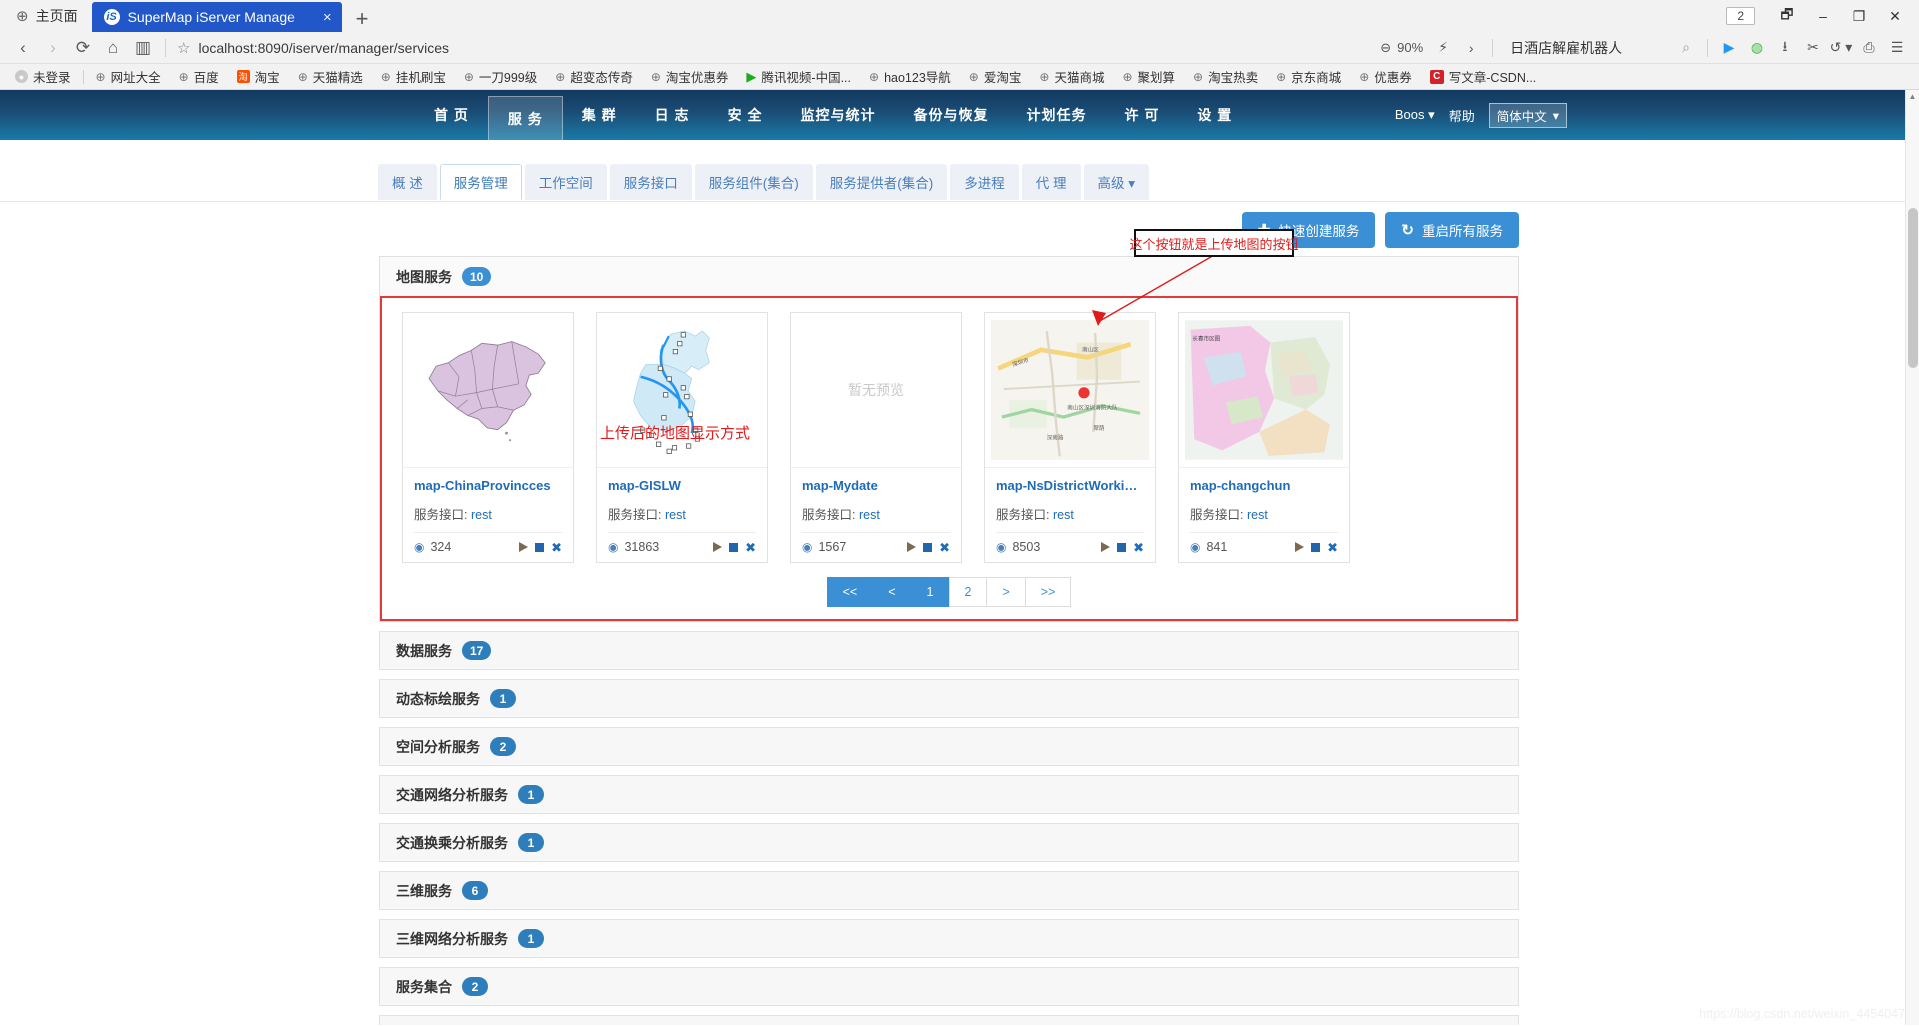 The height and width of the screenshot is (1027, 1919). I want to click on sub-tab-0: 概 述, so click(407, 182).